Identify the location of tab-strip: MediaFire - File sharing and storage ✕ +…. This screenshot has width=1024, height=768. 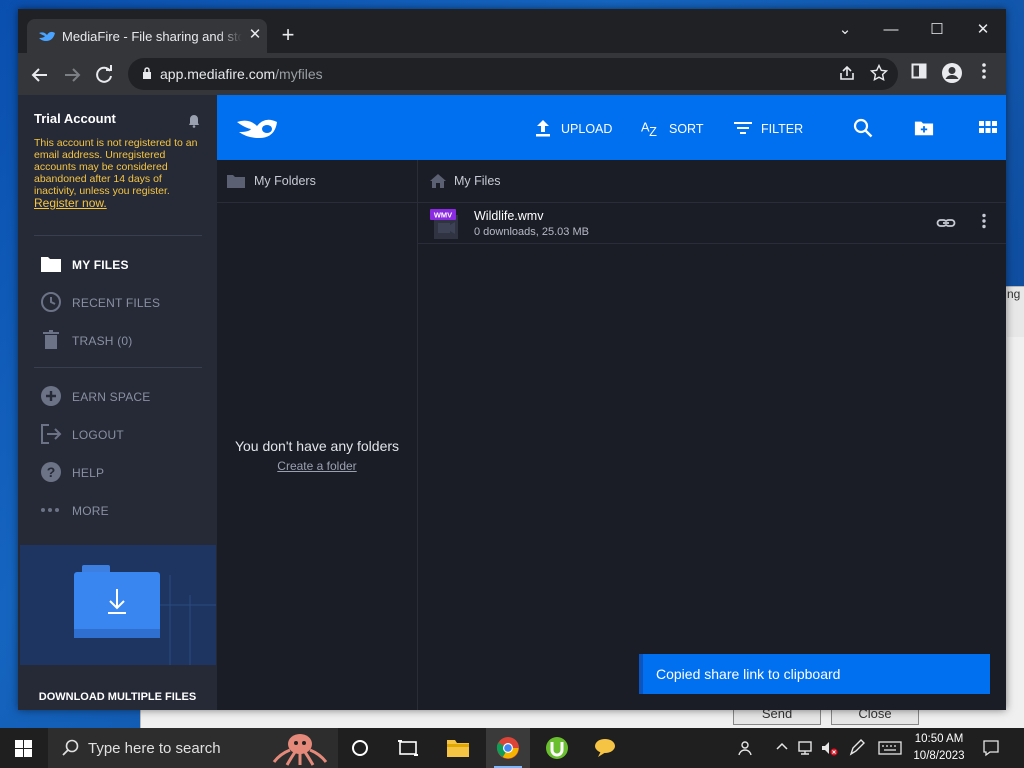
(512, 31).